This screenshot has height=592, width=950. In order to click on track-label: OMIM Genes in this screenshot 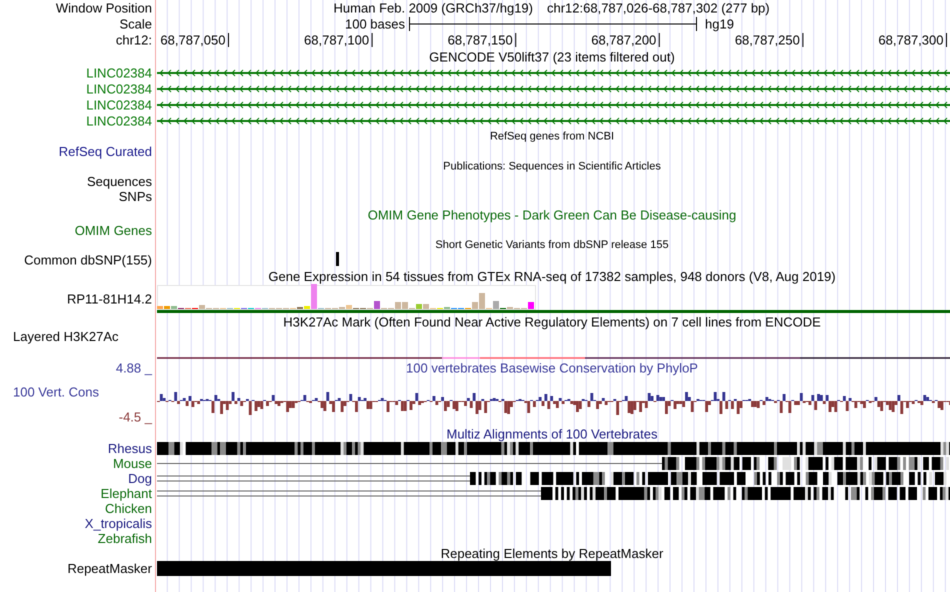, I will do `click(113, 230)`.